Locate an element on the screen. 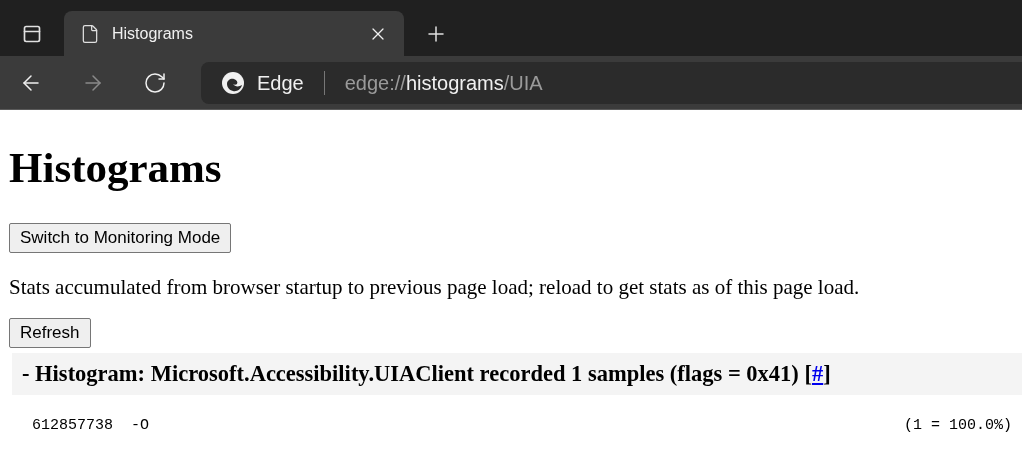 The image size is (1022, 460). url-text: edge://histograms/UIA is located at coordinates (443, 83).